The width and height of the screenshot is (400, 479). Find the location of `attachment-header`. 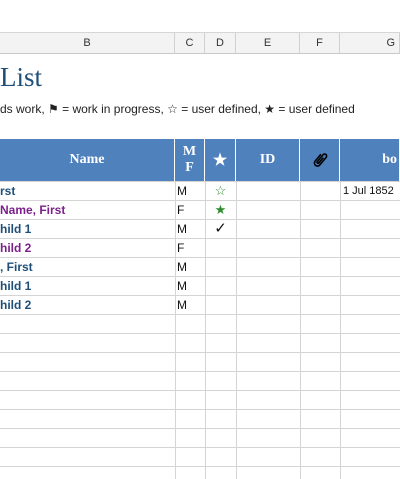

attachment-header is located at coordinates (320, 160).